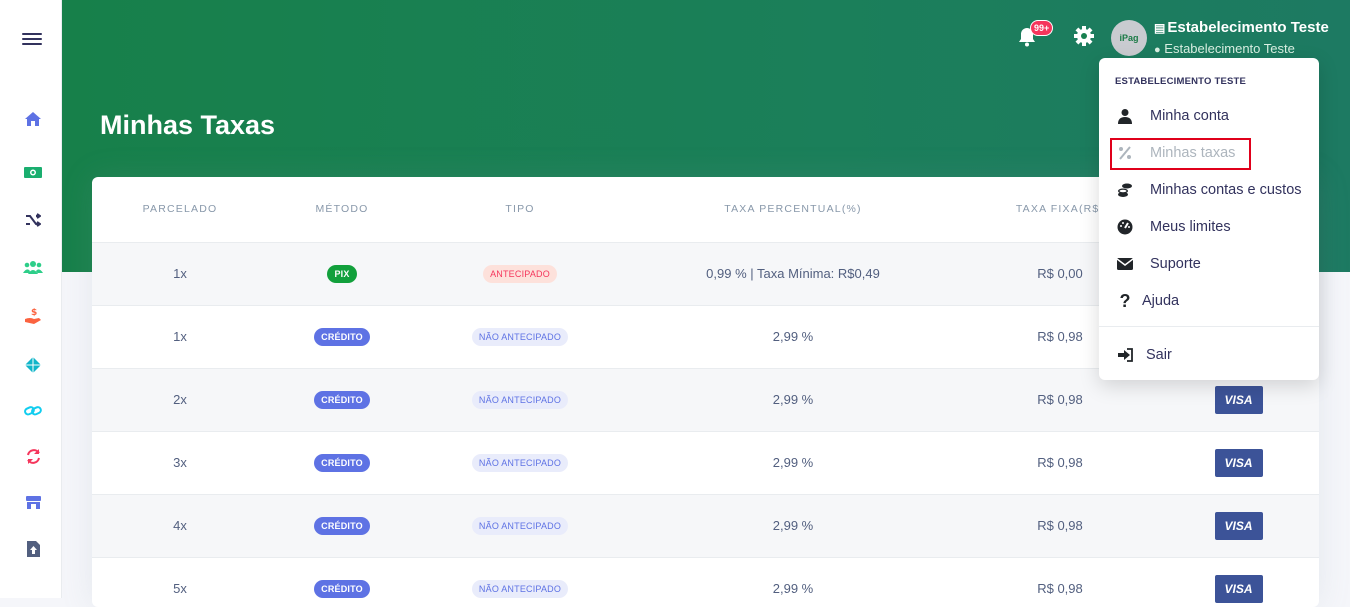 Image resolution: width=1350 pixels, height=607 pixels. What do you see at coordinates (31, 299) in the screenshot?
I see `sidebar: $` at bounding box center [31, 299].